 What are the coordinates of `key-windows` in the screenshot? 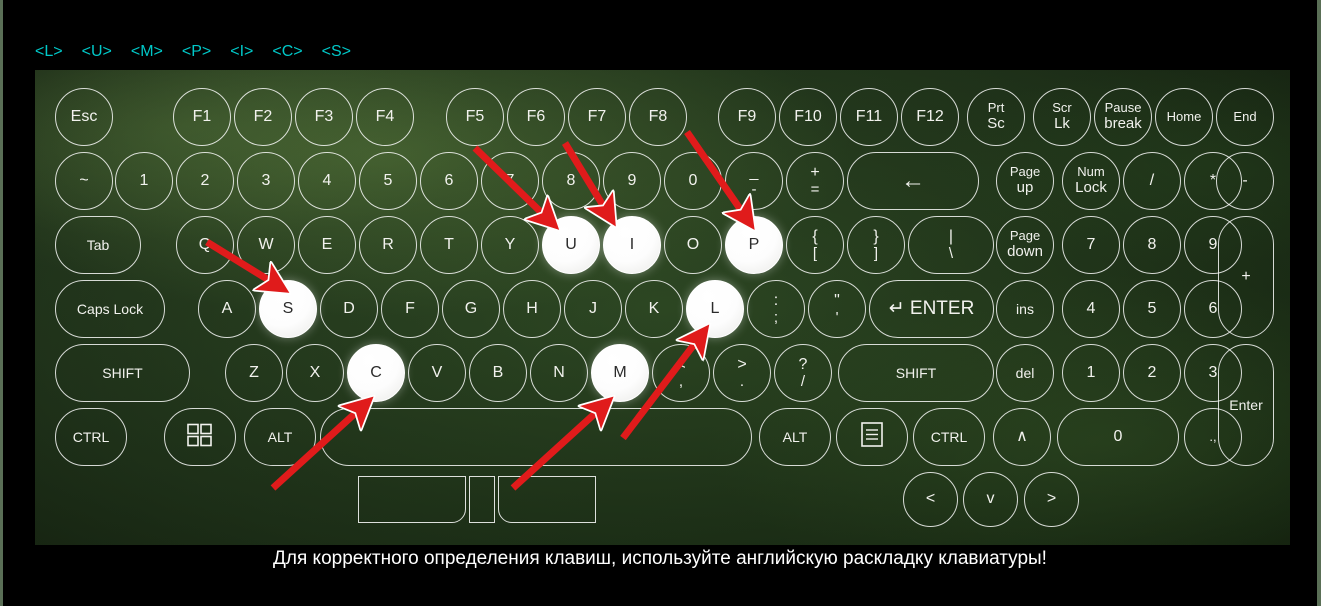 It's located at (200, 437).